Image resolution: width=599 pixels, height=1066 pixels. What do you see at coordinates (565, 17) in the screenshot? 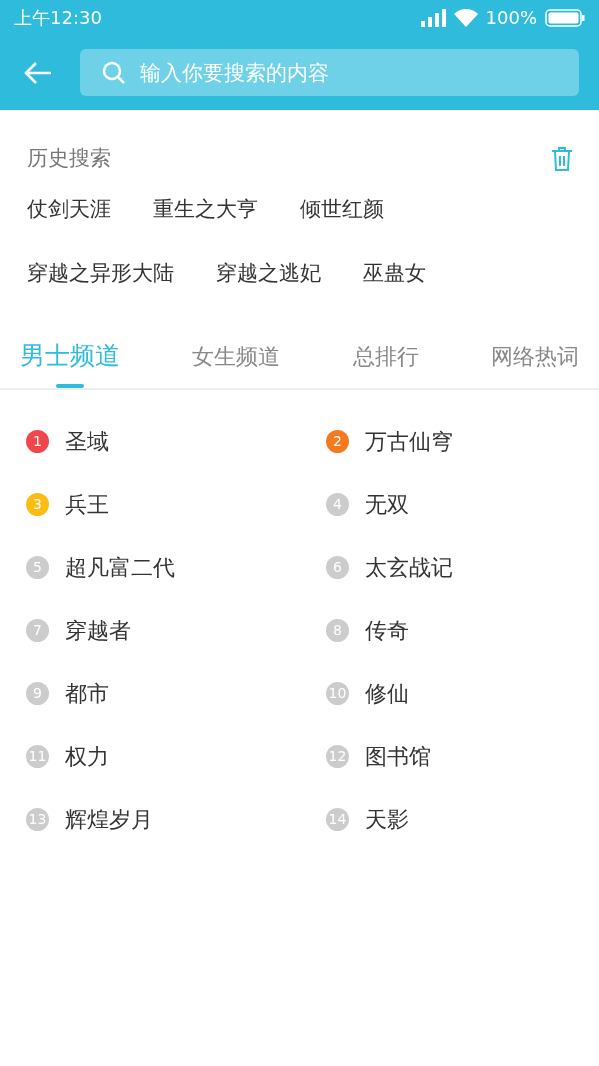
I see `battery-icon` at bounding box center [565, 17].